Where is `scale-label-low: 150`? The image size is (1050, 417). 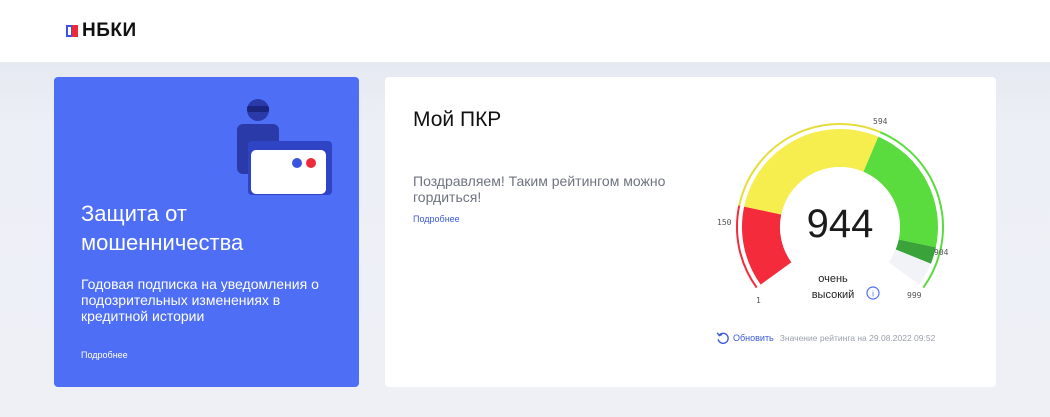 scale-label-low: 150 is located at coordinates (724, 222).